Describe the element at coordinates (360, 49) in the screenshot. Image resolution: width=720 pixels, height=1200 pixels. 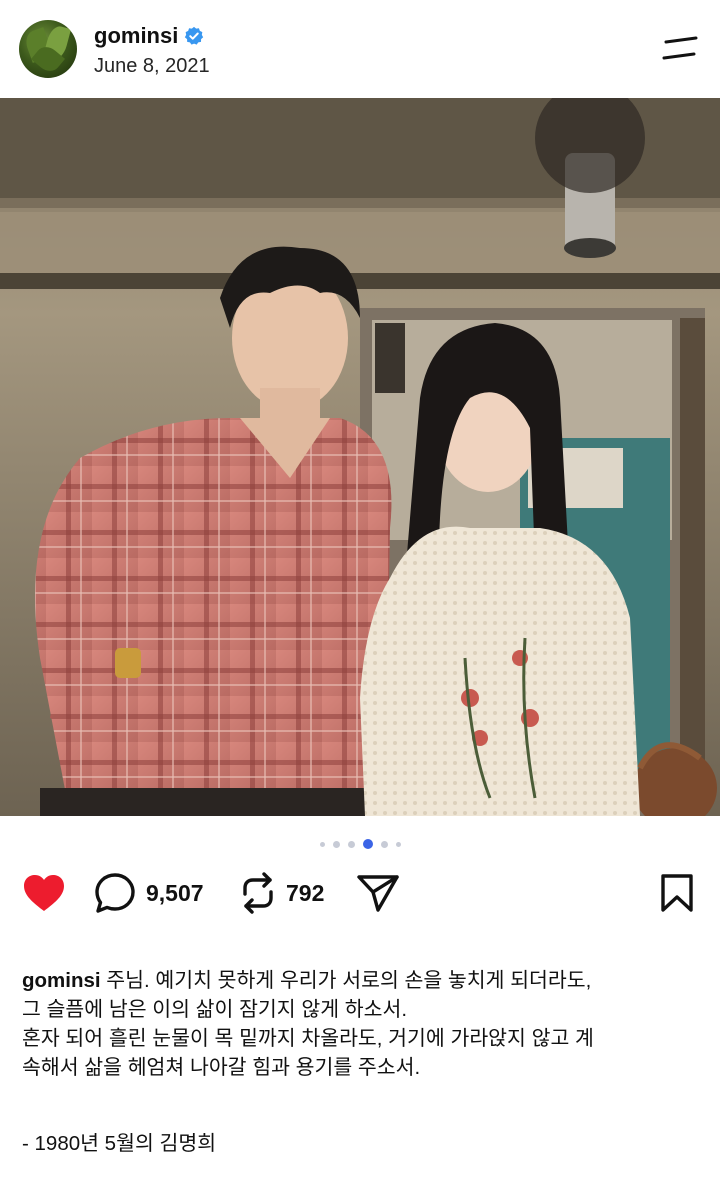
I see `post-header: gominsi June 8, 2021` at that location.